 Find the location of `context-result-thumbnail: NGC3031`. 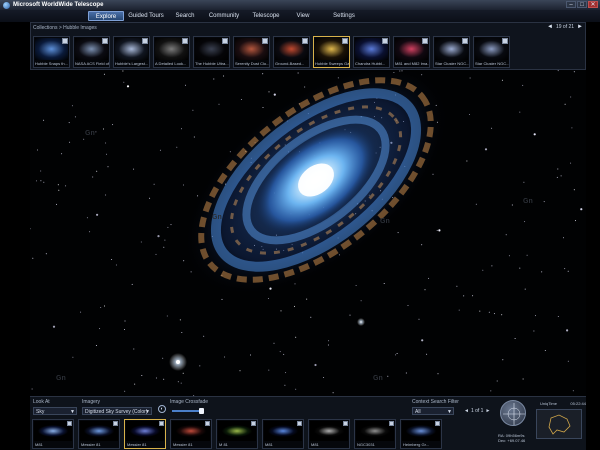

context-result-thumbnail: NGC3031 is located at coordinates (375, 434).